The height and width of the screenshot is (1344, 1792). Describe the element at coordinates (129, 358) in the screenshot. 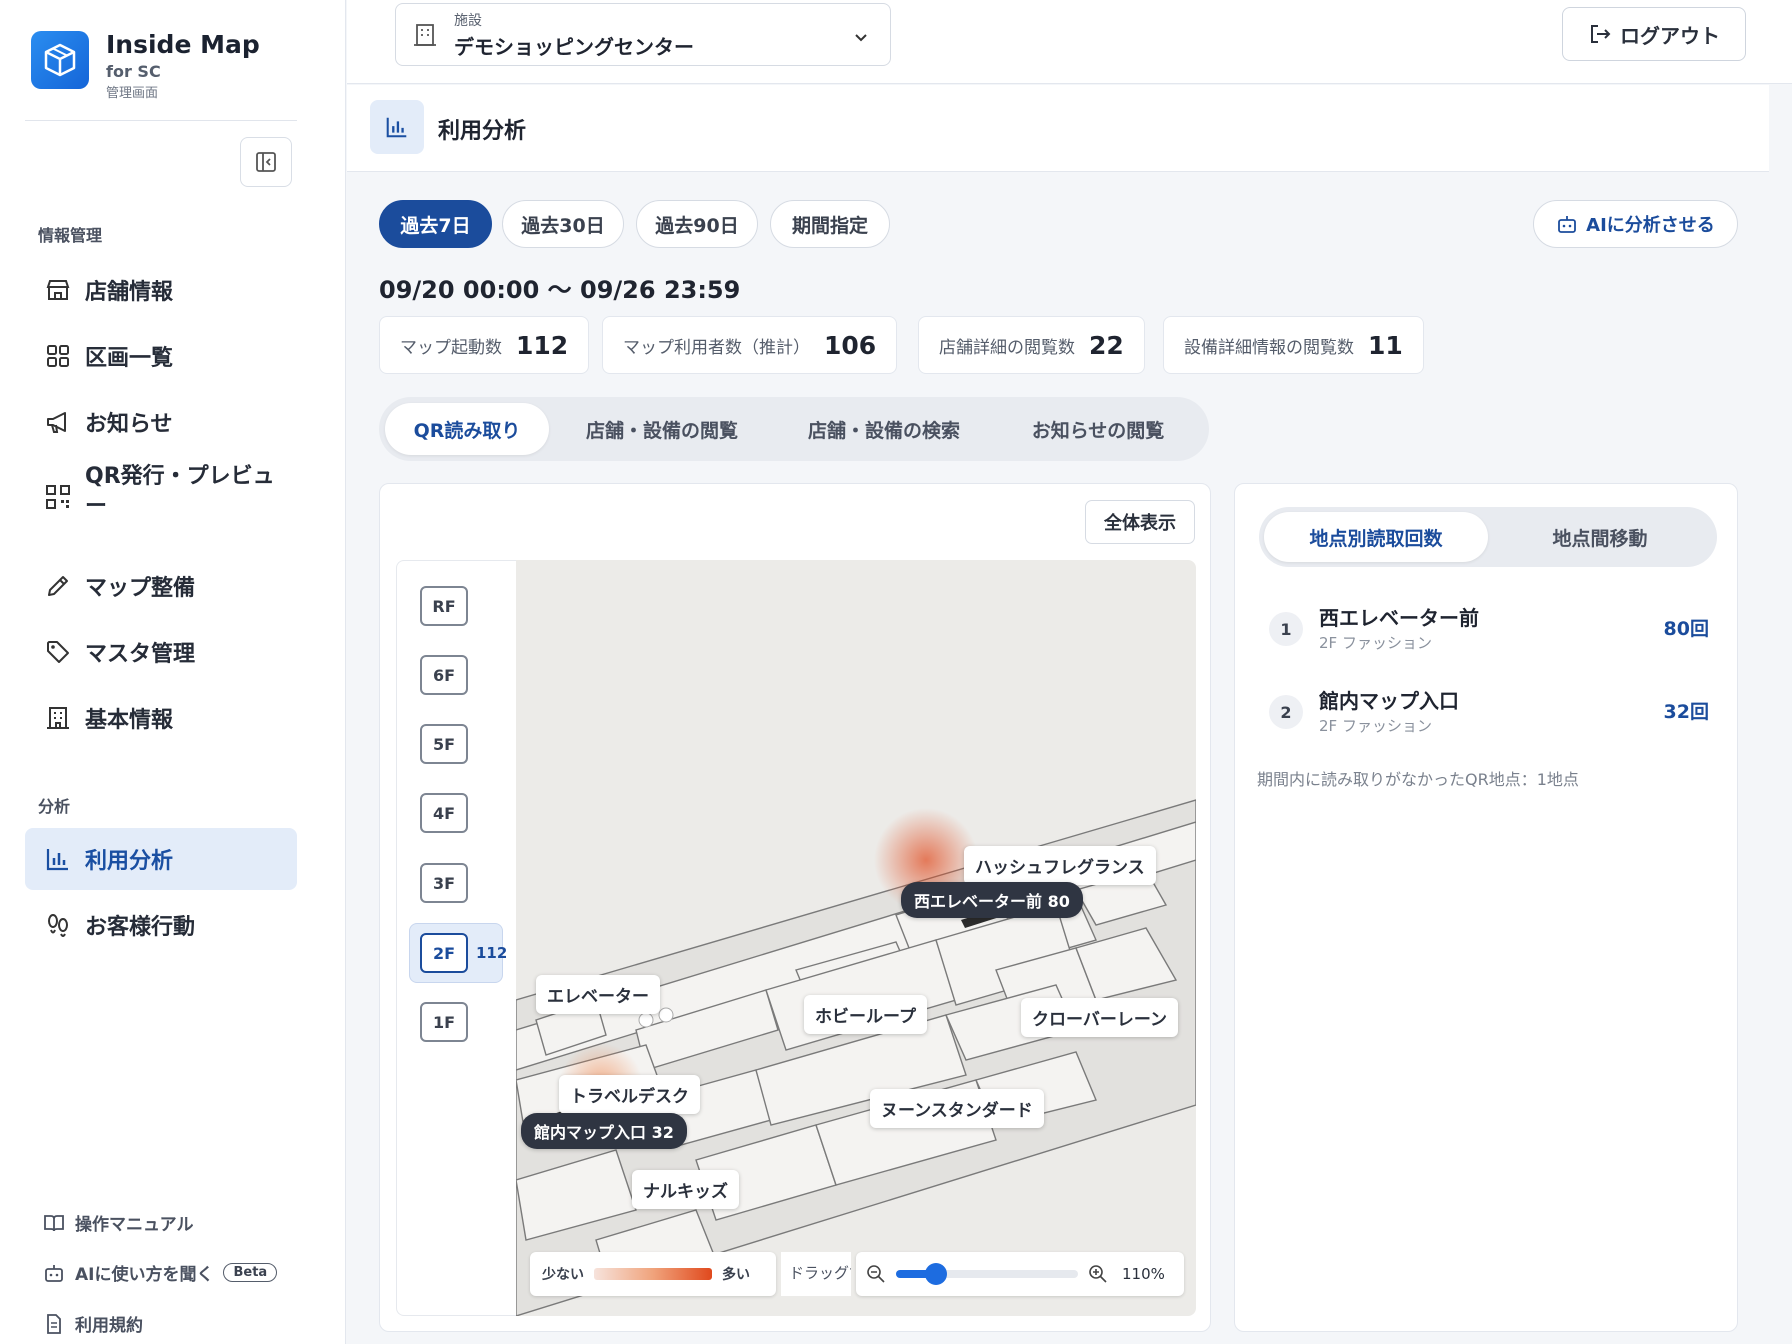

I see `sidebar-item-label: 区画一覧` at that location.